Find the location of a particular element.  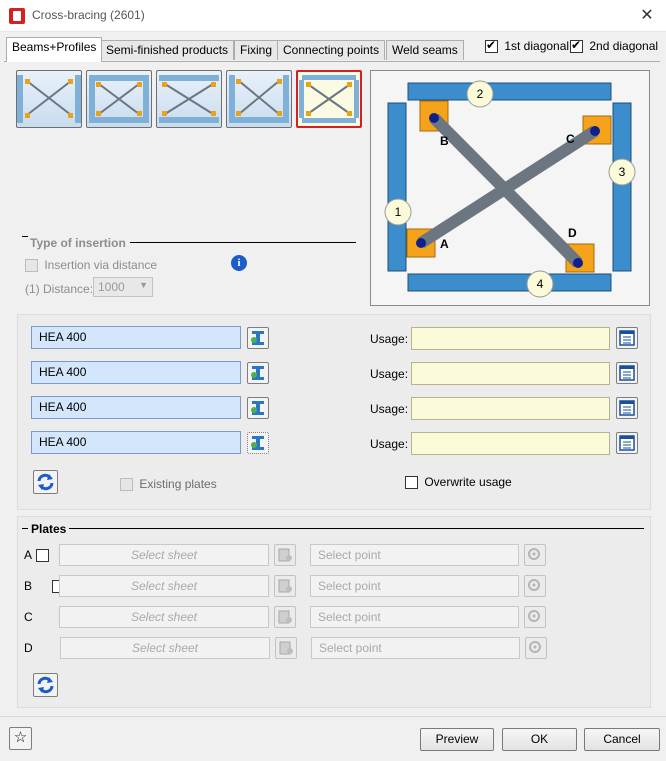

plate-b-point-field: Select point is located at coordinates (414, 586).